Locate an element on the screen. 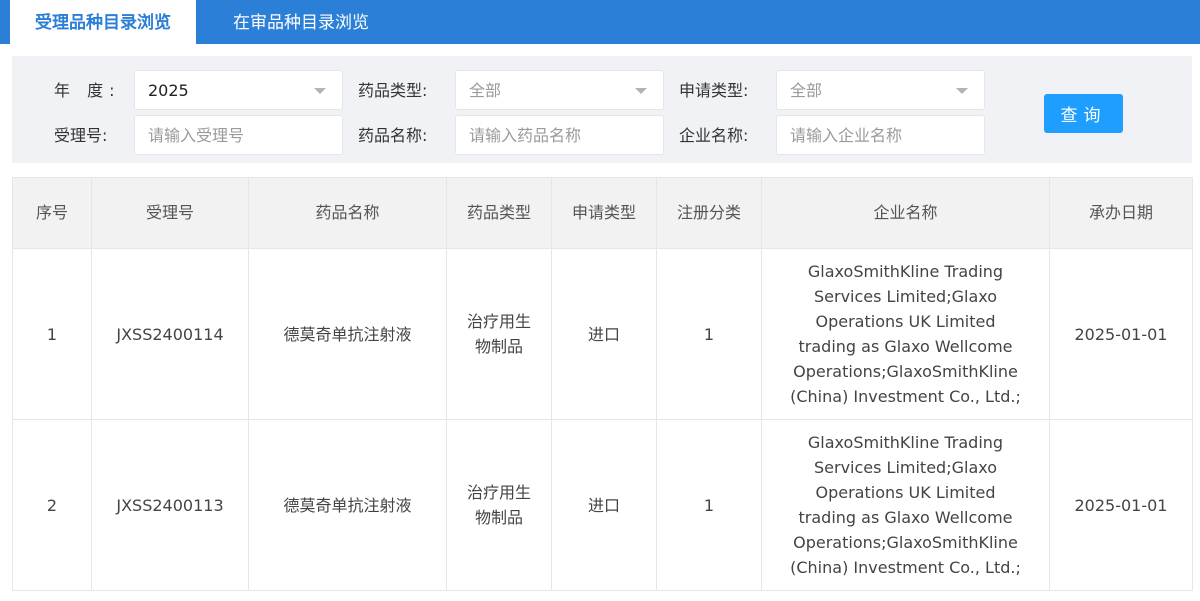 The image size is (1200, 601). header-company: 企业名称 is located at coordinates (905, 213).